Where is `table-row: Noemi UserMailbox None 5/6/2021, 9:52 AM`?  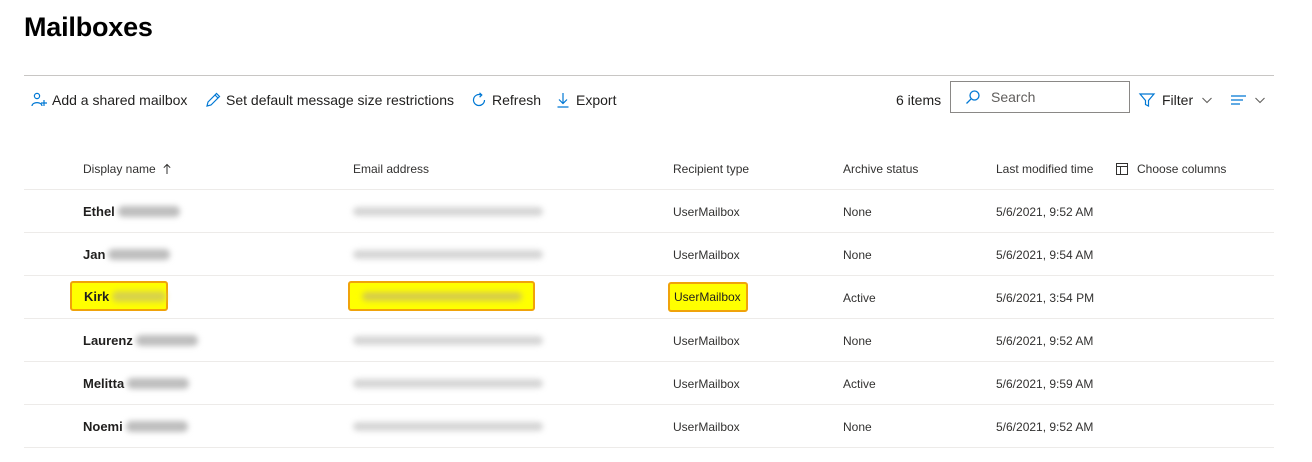 table-row: Noemi UserMailbox None 5/6/2021, 9:52 AM is located at coordinates (649, 426).